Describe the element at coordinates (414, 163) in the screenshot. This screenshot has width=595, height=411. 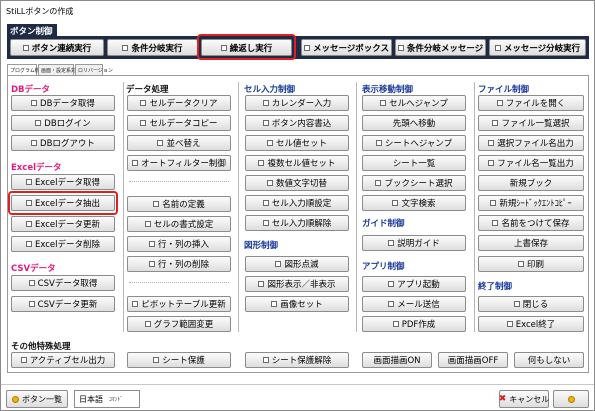
I see `sheet-list-button: シート一覧` at that location.